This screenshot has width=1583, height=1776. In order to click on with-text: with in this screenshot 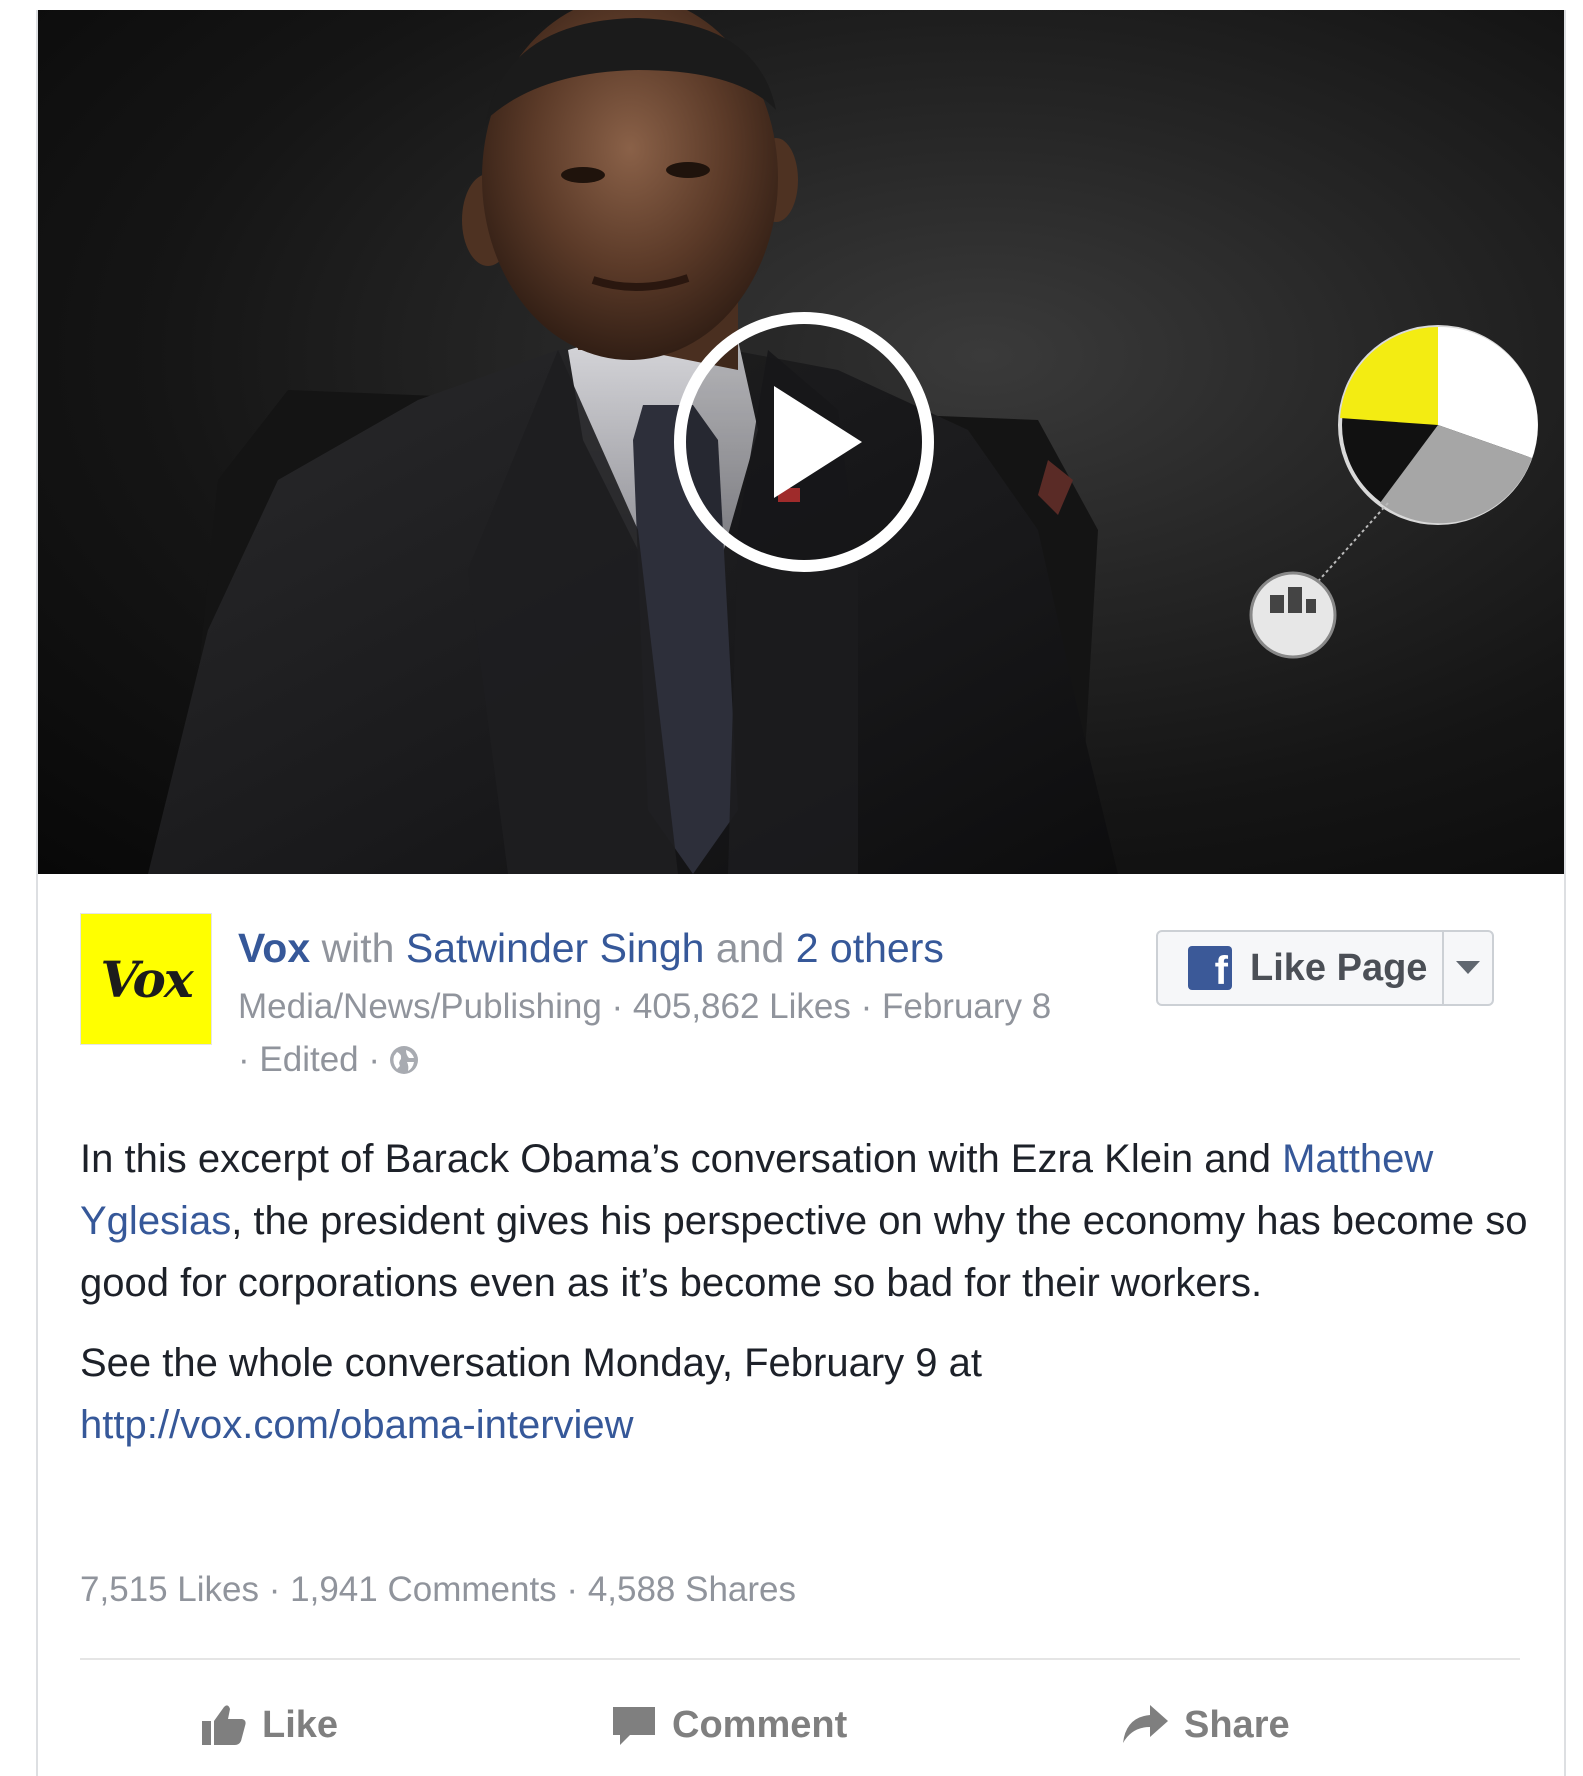, I will do `click(358, 948)`.